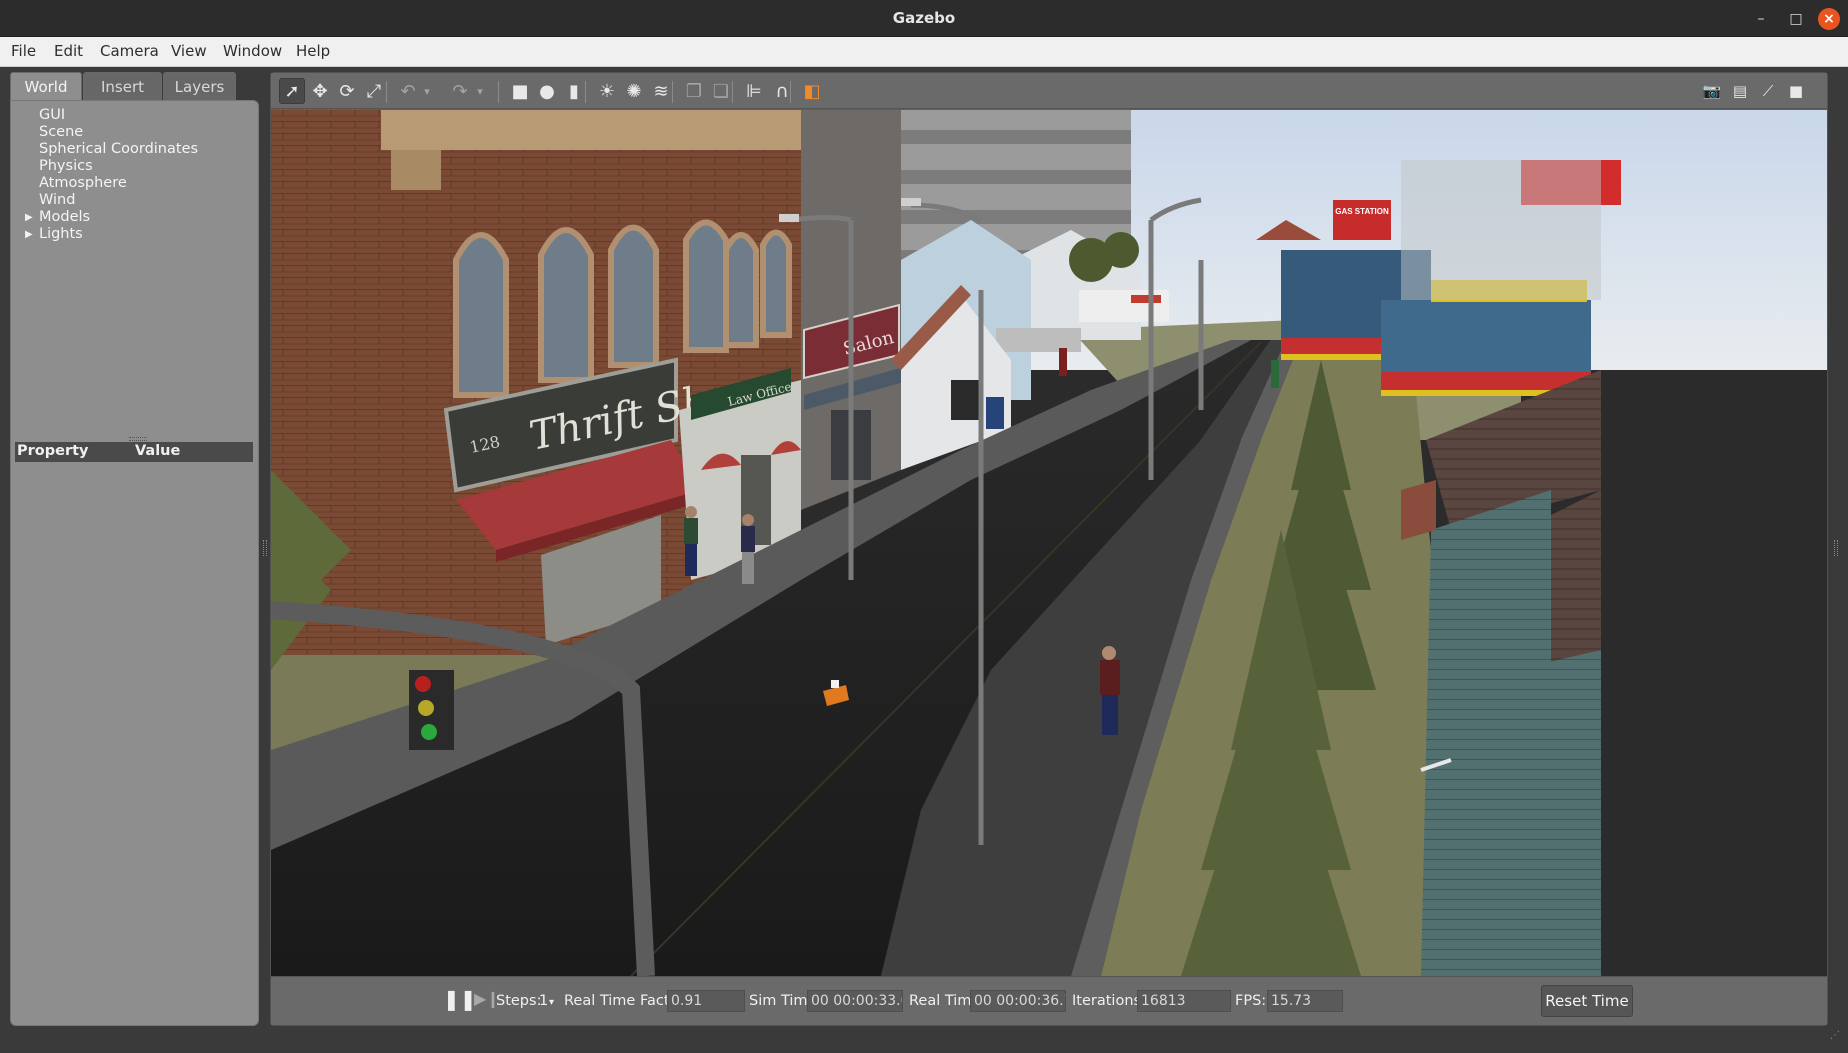 The width and height of the screenshot is (1848, 1053). I want to click on directional-light-icon: ≋, so click(661, 91).